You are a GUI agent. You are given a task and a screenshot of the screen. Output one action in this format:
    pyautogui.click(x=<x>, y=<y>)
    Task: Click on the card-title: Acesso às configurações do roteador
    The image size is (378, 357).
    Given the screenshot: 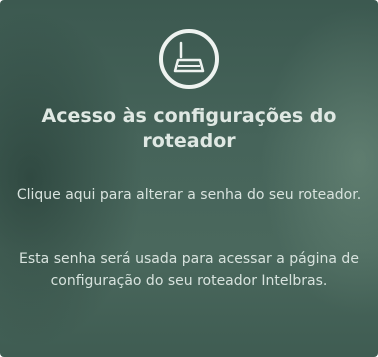 What is the action you would take?
    pyautogui.click(x=189, y=128)
    